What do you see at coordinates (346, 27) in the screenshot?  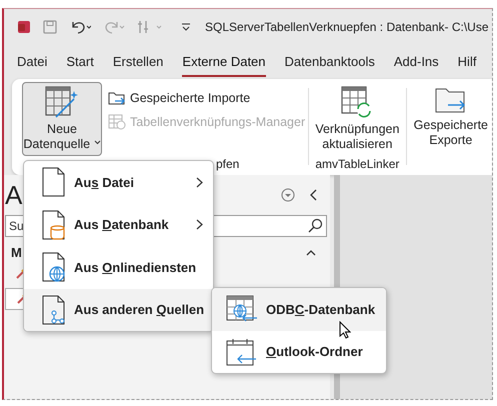 I see `window-title: SQLServerTabellenVerknuepfen : Datenbank- C:\Use` at bounding box center [346, 27].